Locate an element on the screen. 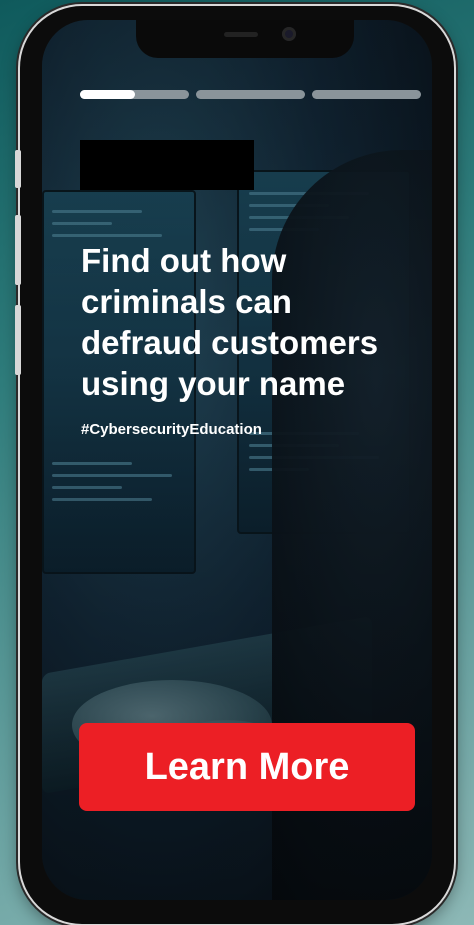 The image size is (474, 925). volume-down-button is located at coordinates (18, 340).